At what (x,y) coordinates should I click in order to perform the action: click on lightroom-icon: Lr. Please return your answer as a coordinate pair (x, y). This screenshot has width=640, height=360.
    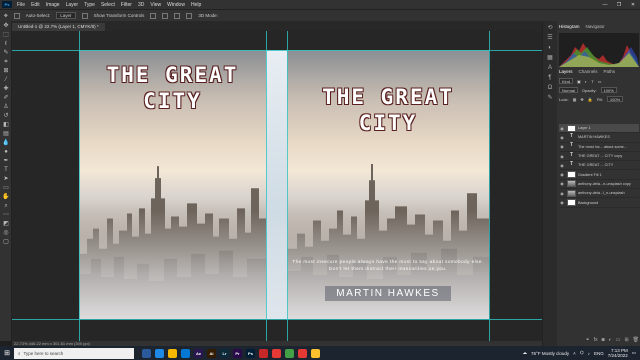
    Looking at the image, I should click on (224, 353).